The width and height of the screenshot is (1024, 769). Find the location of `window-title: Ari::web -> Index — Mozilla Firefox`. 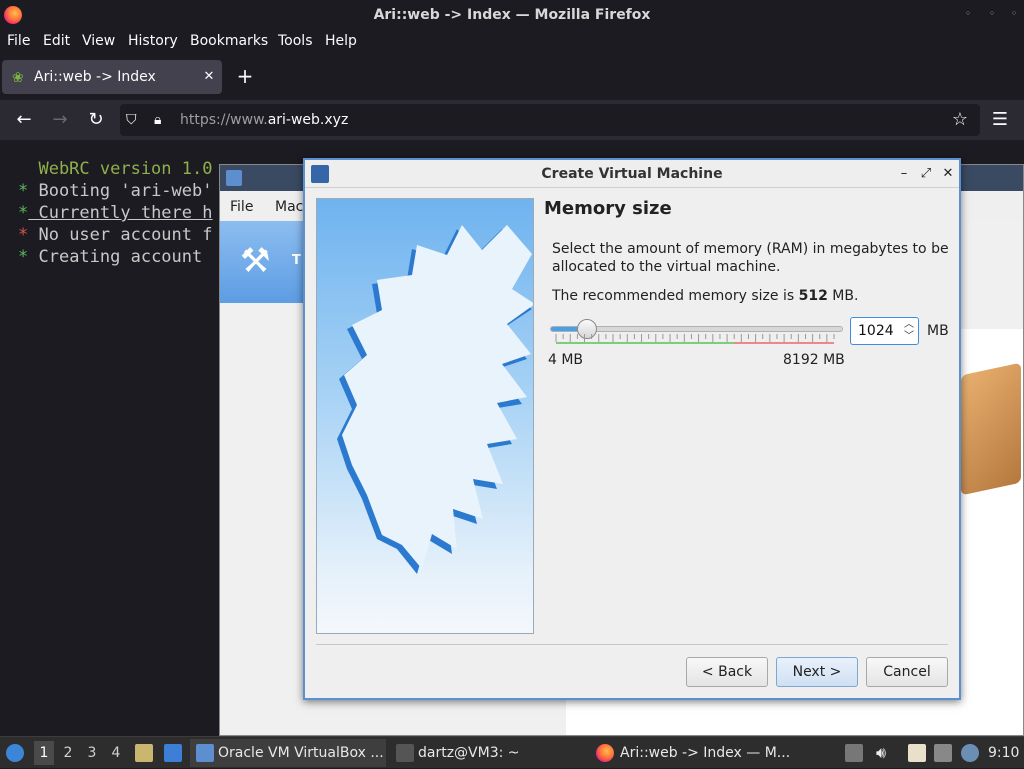

window-title: Ari::web -> Index — Mozilla Firefox is located at coordinates (512, 15).